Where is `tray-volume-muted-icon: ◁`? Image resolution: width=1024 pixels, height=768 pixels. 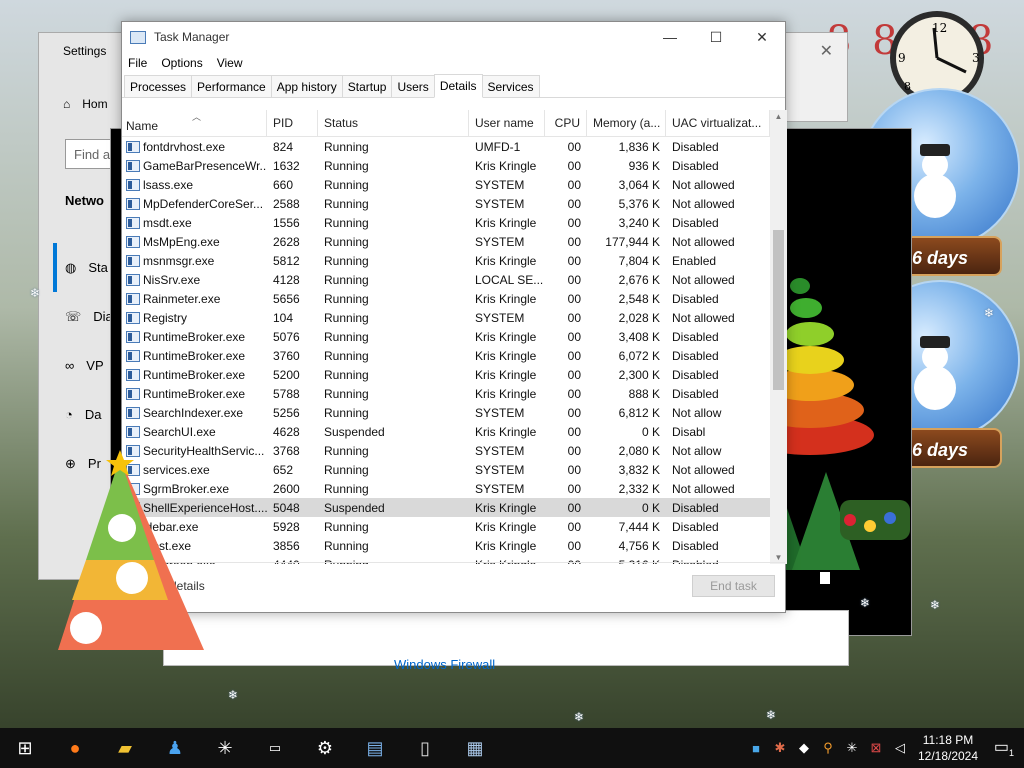
tray-volume-muted-icon: ◁ is located at coordinates (900, 748).